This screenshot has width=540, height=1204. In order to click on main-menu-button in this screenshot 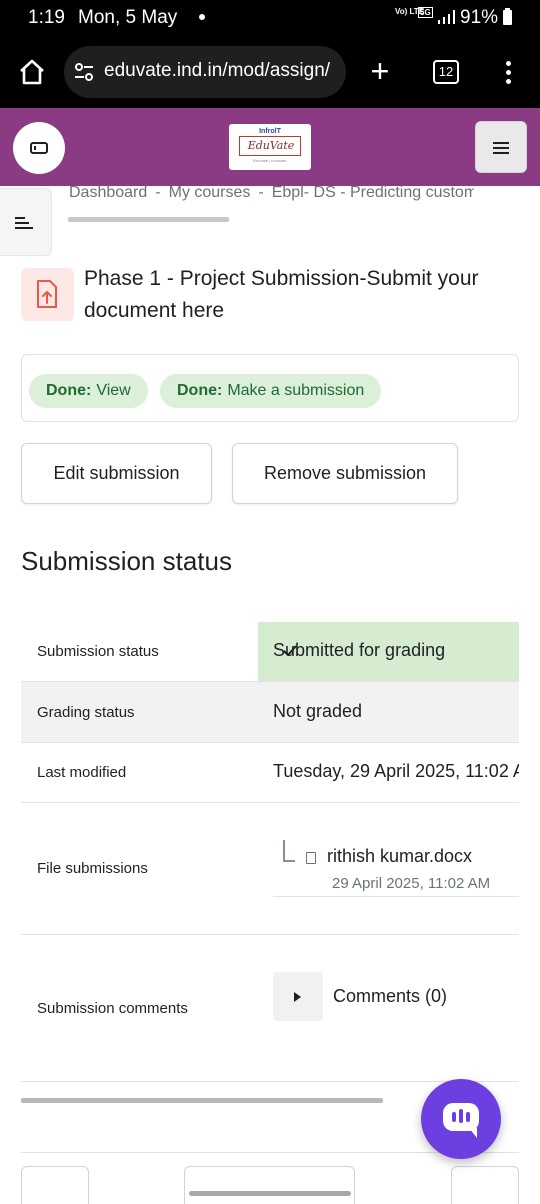, I will do `click(501, 147)`.